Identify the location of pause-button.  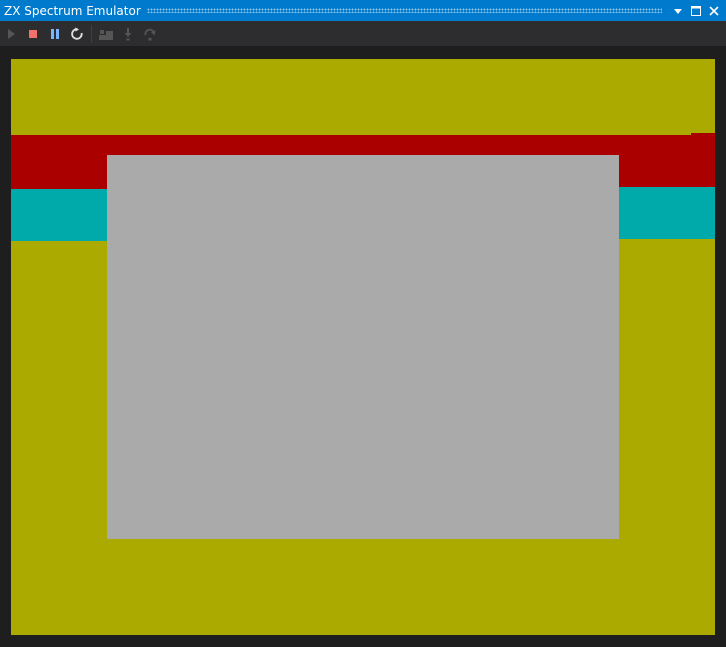
(55, 34).